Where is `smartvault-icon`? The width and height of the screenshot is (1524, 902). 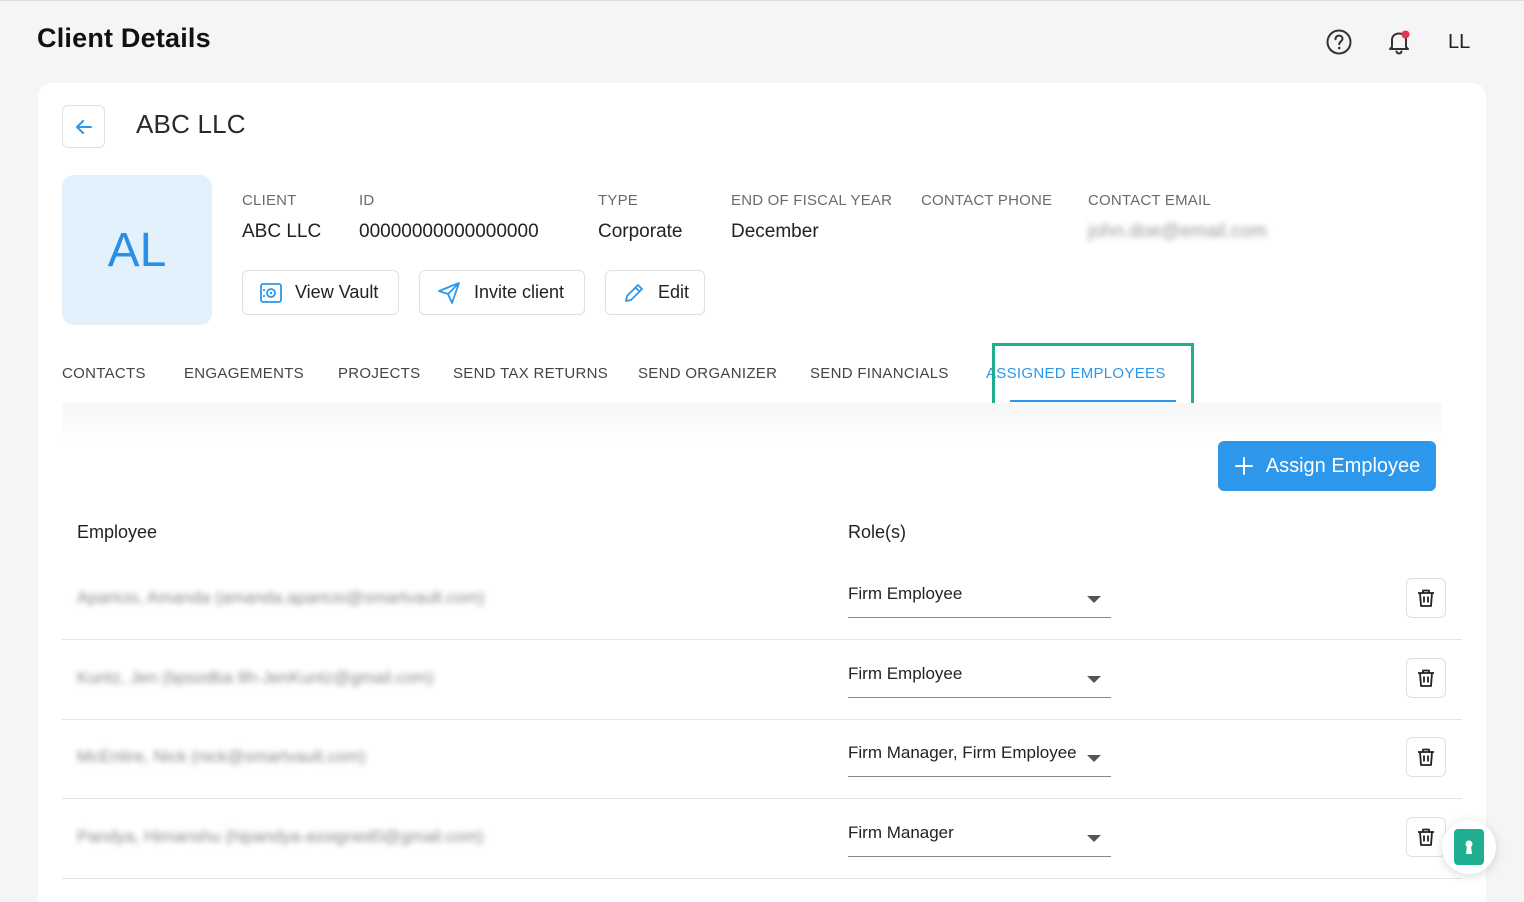 smartvault-icon is located at coordinates (1469, 847).